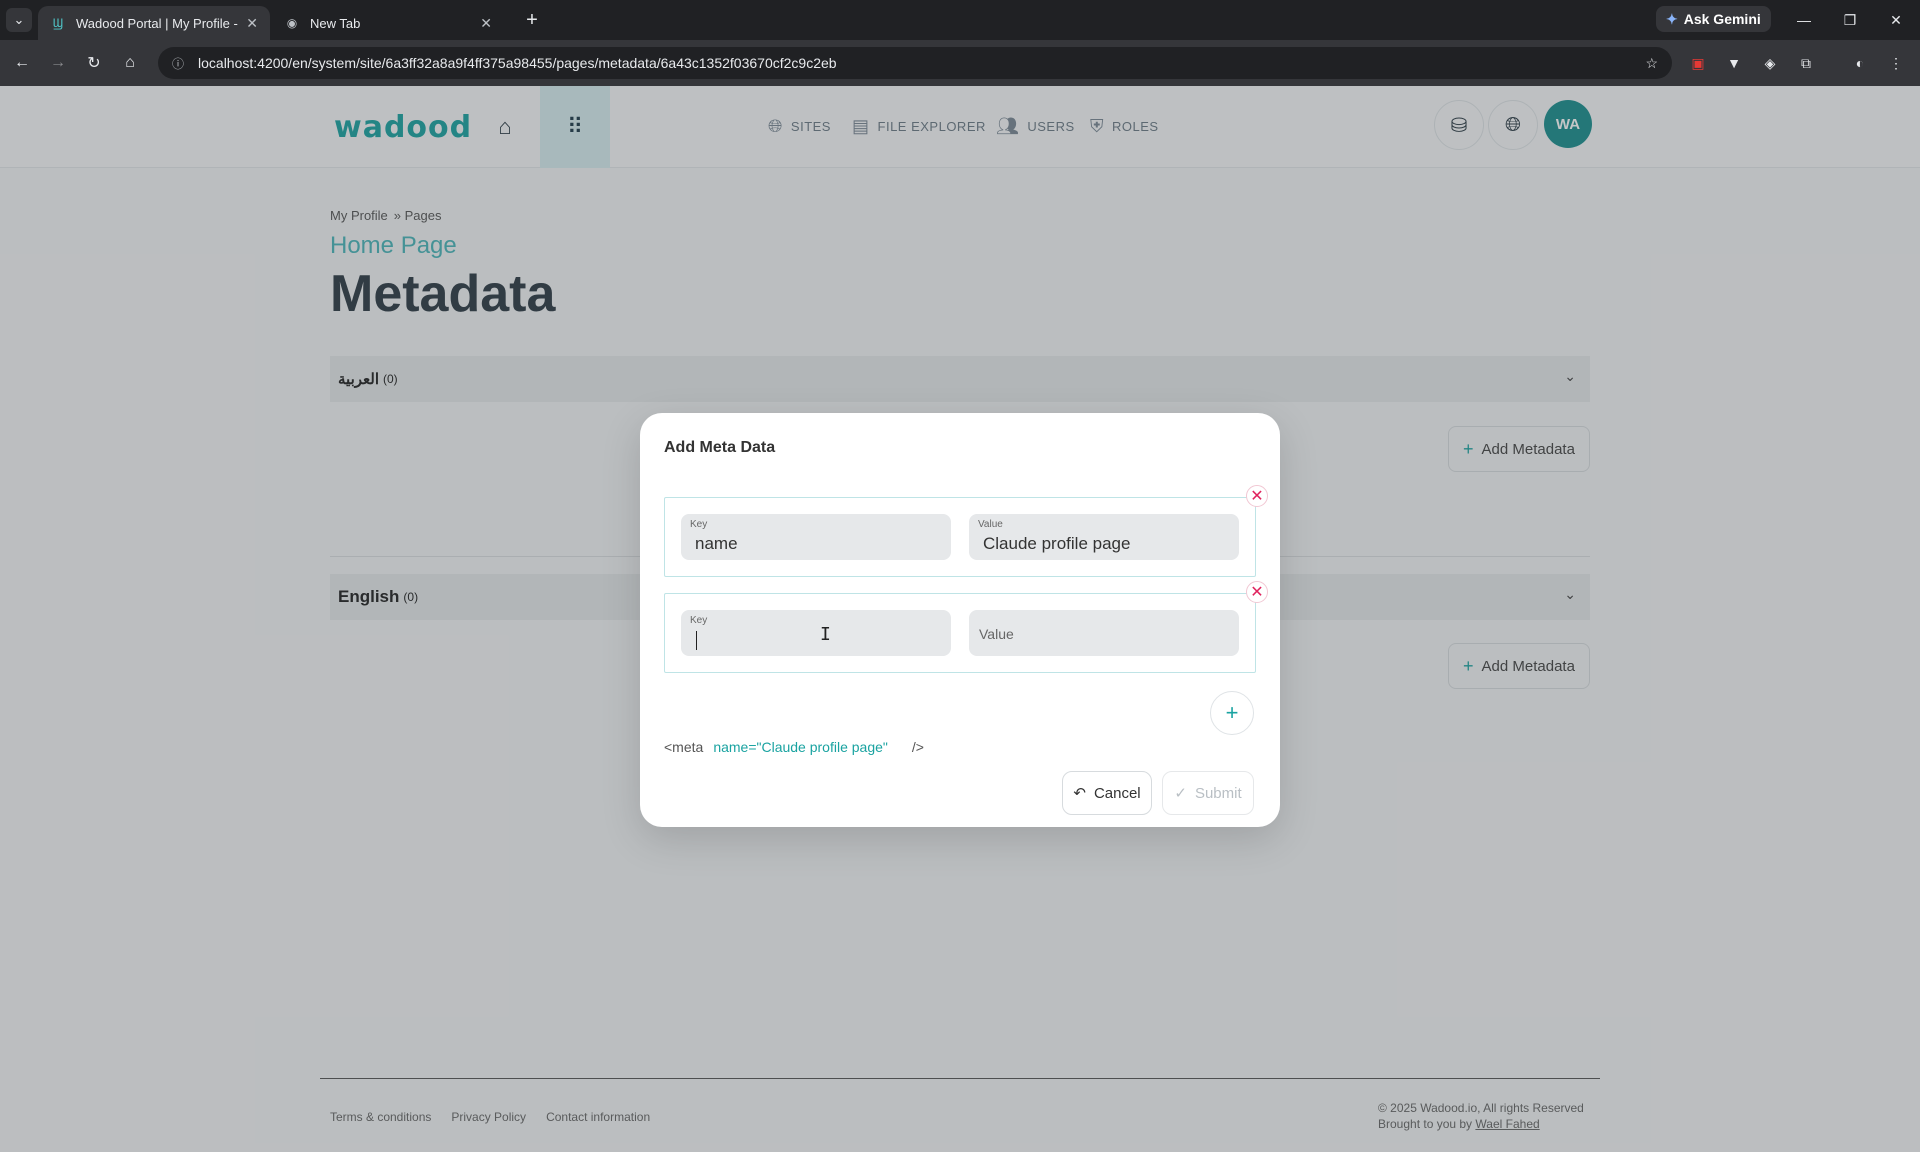  I want to click on check-icon: ✓, so click(1180, 793).